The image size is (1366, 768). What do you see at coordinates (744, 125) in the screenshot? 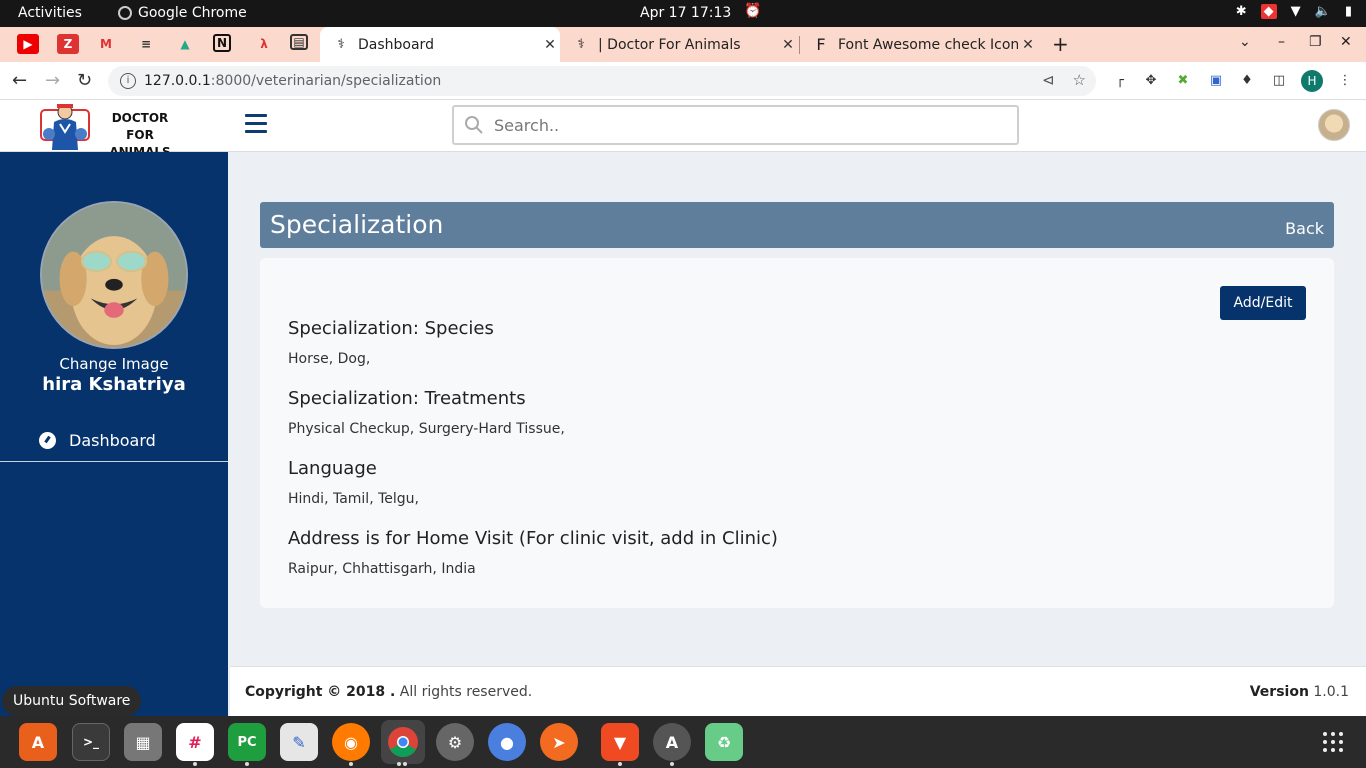
I see `search-input` at bounding box center [744, 125].